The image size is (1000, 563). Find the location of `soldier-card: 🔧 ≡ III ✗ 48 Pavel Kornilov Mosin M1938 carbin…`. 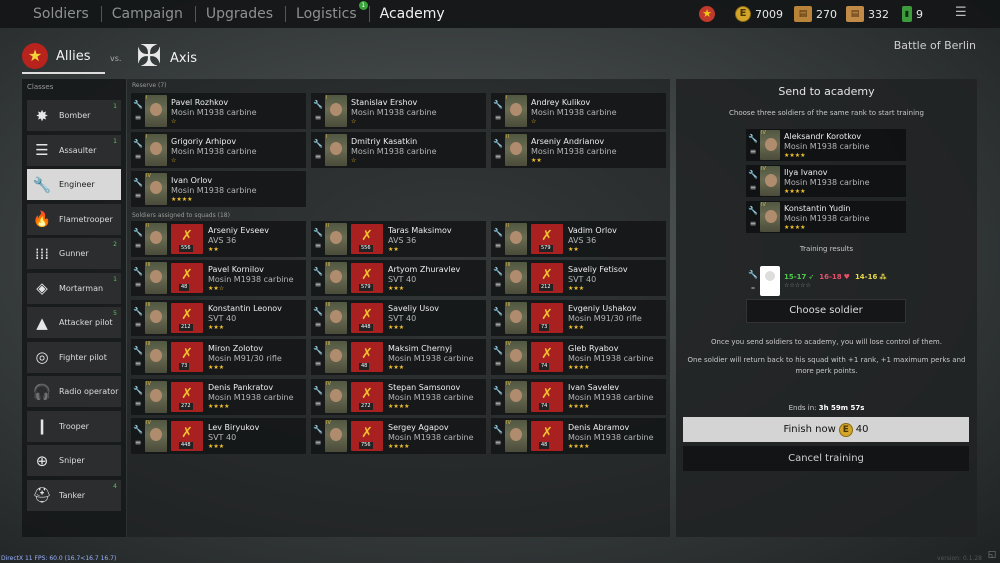

soldier-card: 🔧 ≡ III ✗ 48 Pavel Kornilov Mosin M1938 carbin… is located at coordinates (218, 278).